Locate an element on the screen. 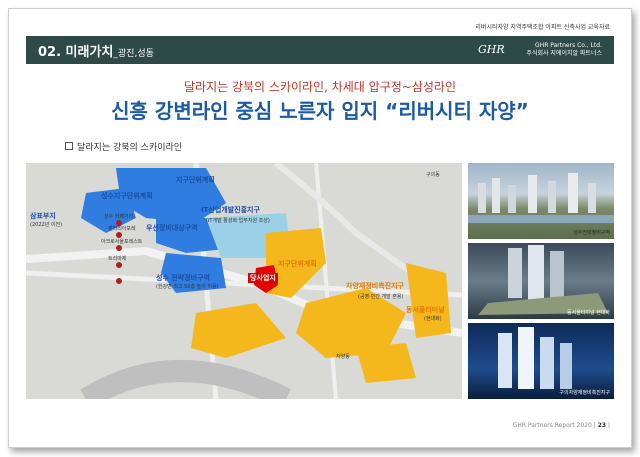 This screenshot has width=640, height=457. footer-text: GHR Partners Report 2020 is located at coordinates (552, 425).